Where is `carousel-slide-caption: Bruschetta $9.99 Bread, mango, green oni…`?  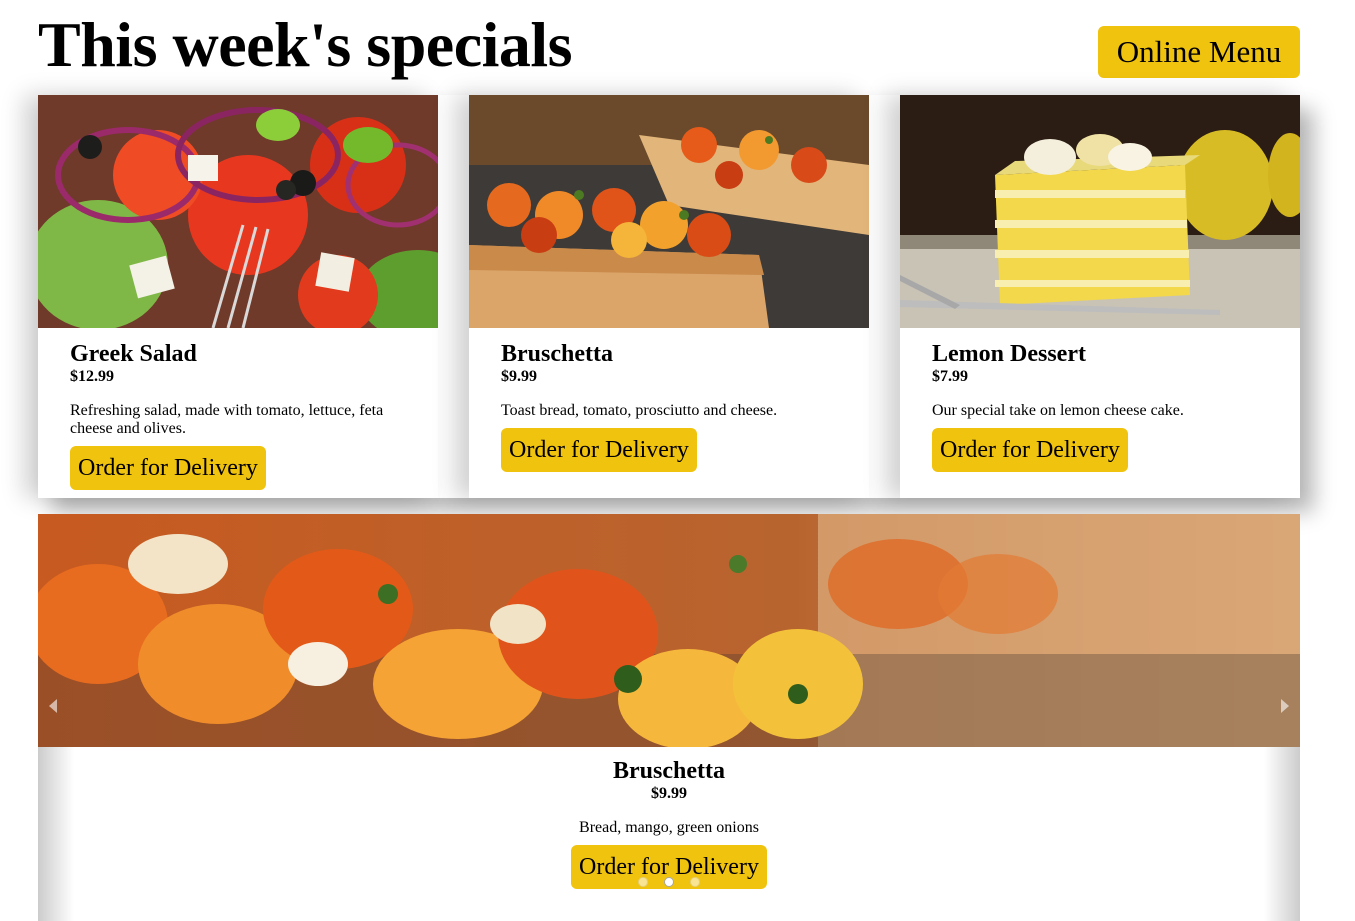 carousel-slide-caption: Bruschetta $9.99 Bread, mango, green oni… is located at coordinates (669, 823).